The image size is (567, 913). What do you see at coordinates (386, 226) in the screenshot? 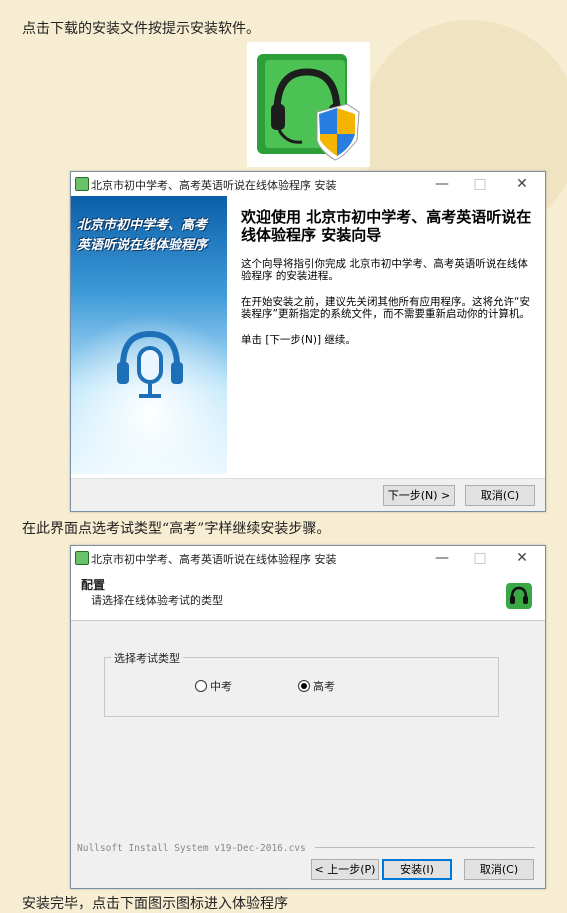
I see `welcome-heading: 欢迎使用 北京市初中学考、高考英语听说在线体验程序 安装向导` at bounding box center [386, 226].